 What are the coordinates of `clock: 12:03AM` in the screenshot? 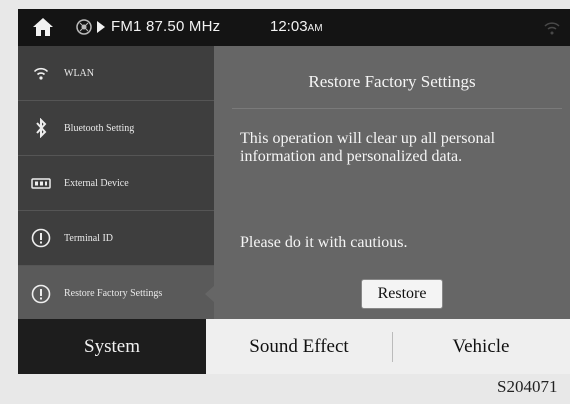 It's located at (296, 26).